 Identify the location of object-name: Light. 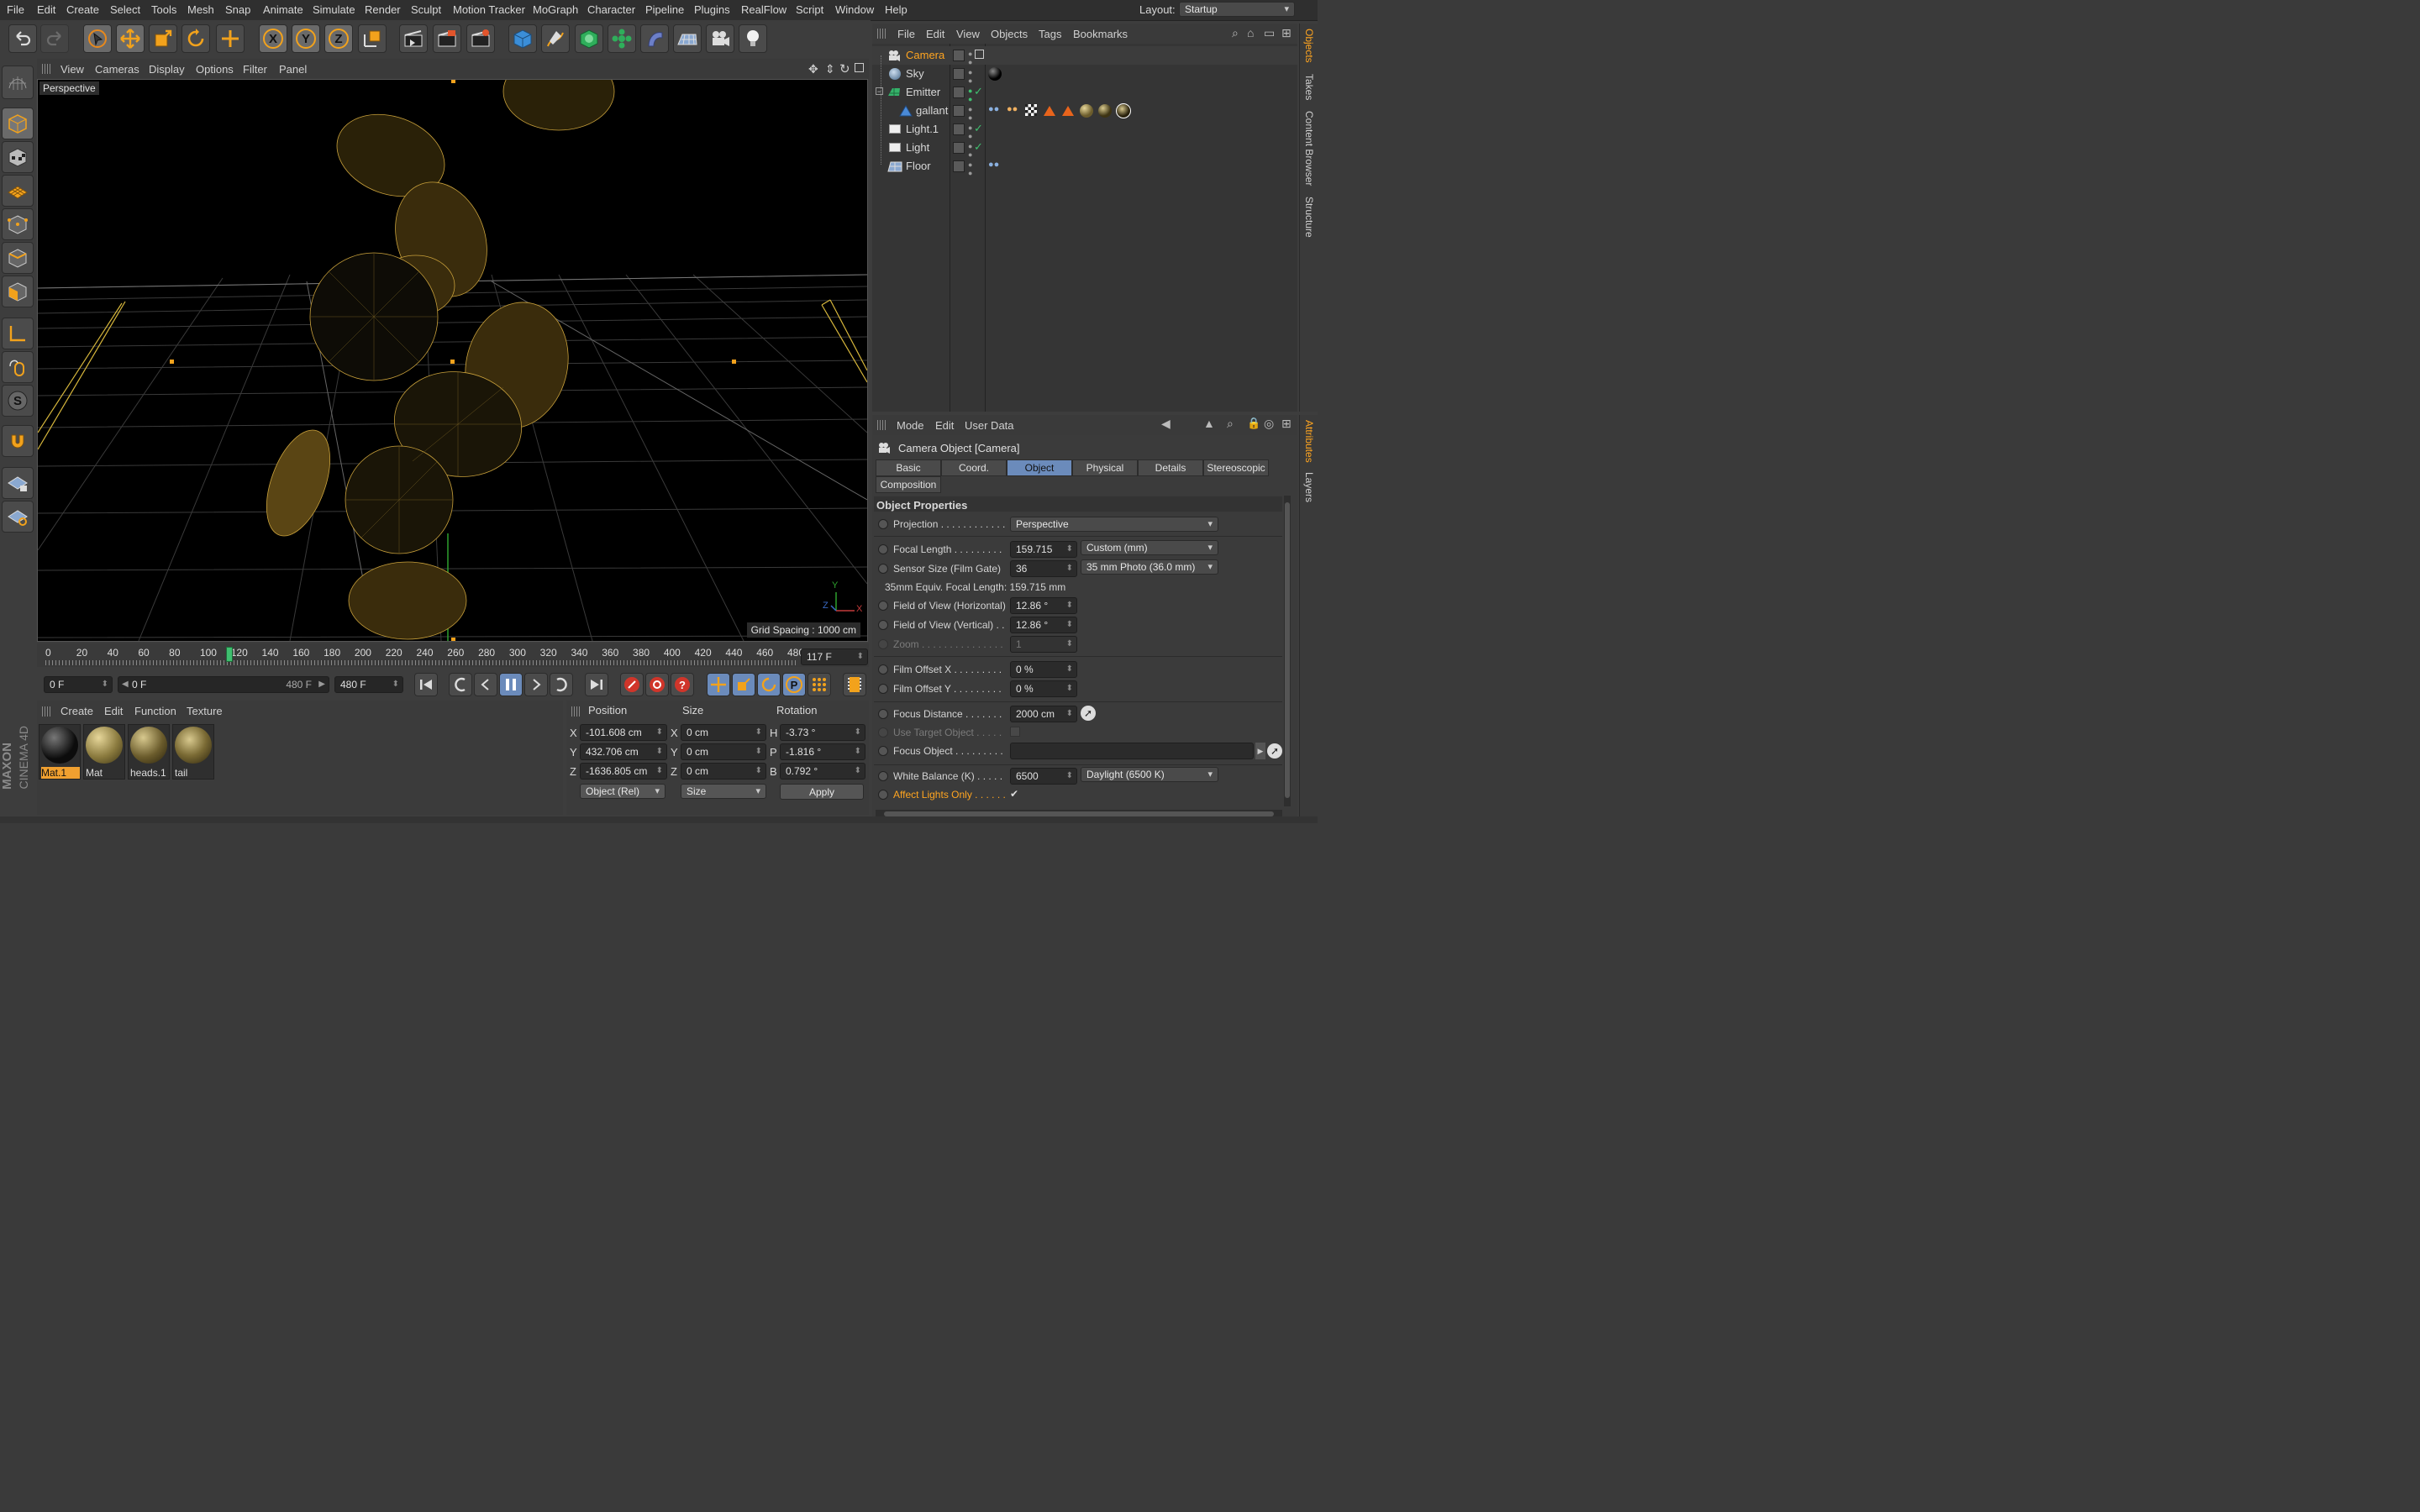
(917, 147).